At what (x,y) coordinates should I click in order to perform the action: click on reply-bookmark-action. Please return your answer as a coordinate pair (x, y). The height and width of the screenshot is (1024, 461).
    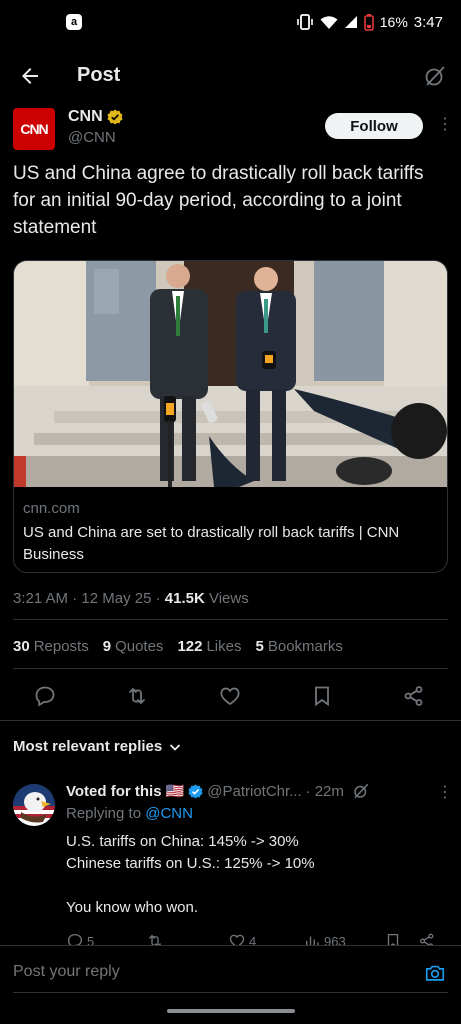
    Looking at the image, I should click on (393, 939).